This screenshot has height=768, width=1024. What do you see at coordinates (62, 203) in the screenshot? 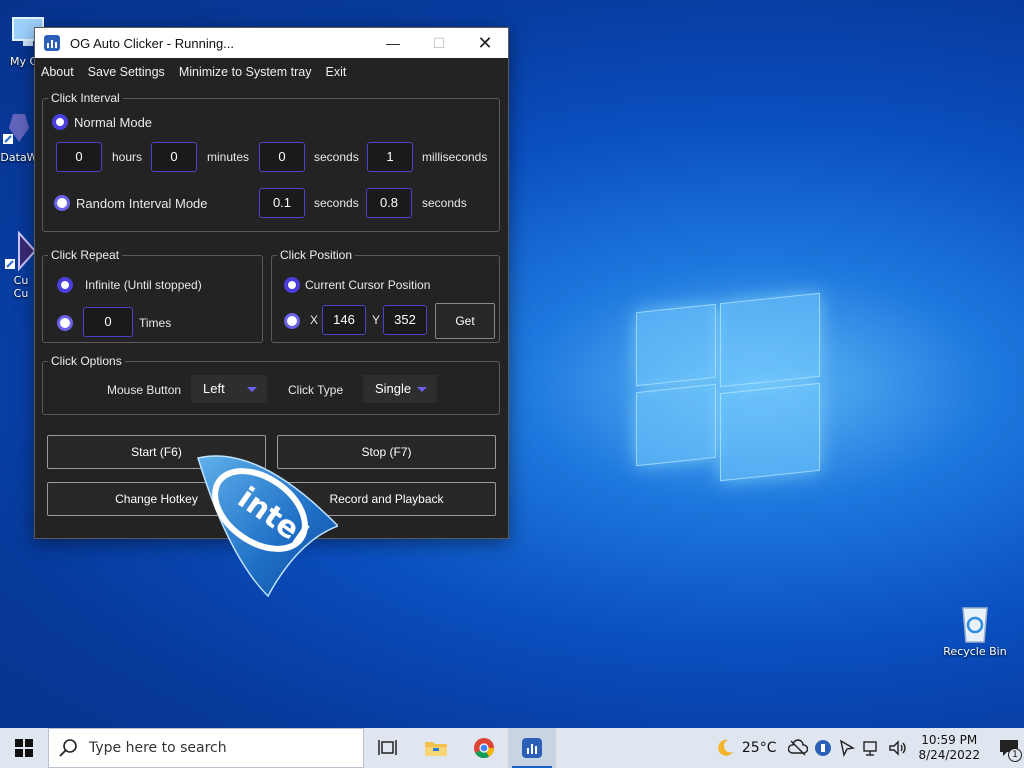
I see `random-mode-radio` at bounding box center [62, 203].